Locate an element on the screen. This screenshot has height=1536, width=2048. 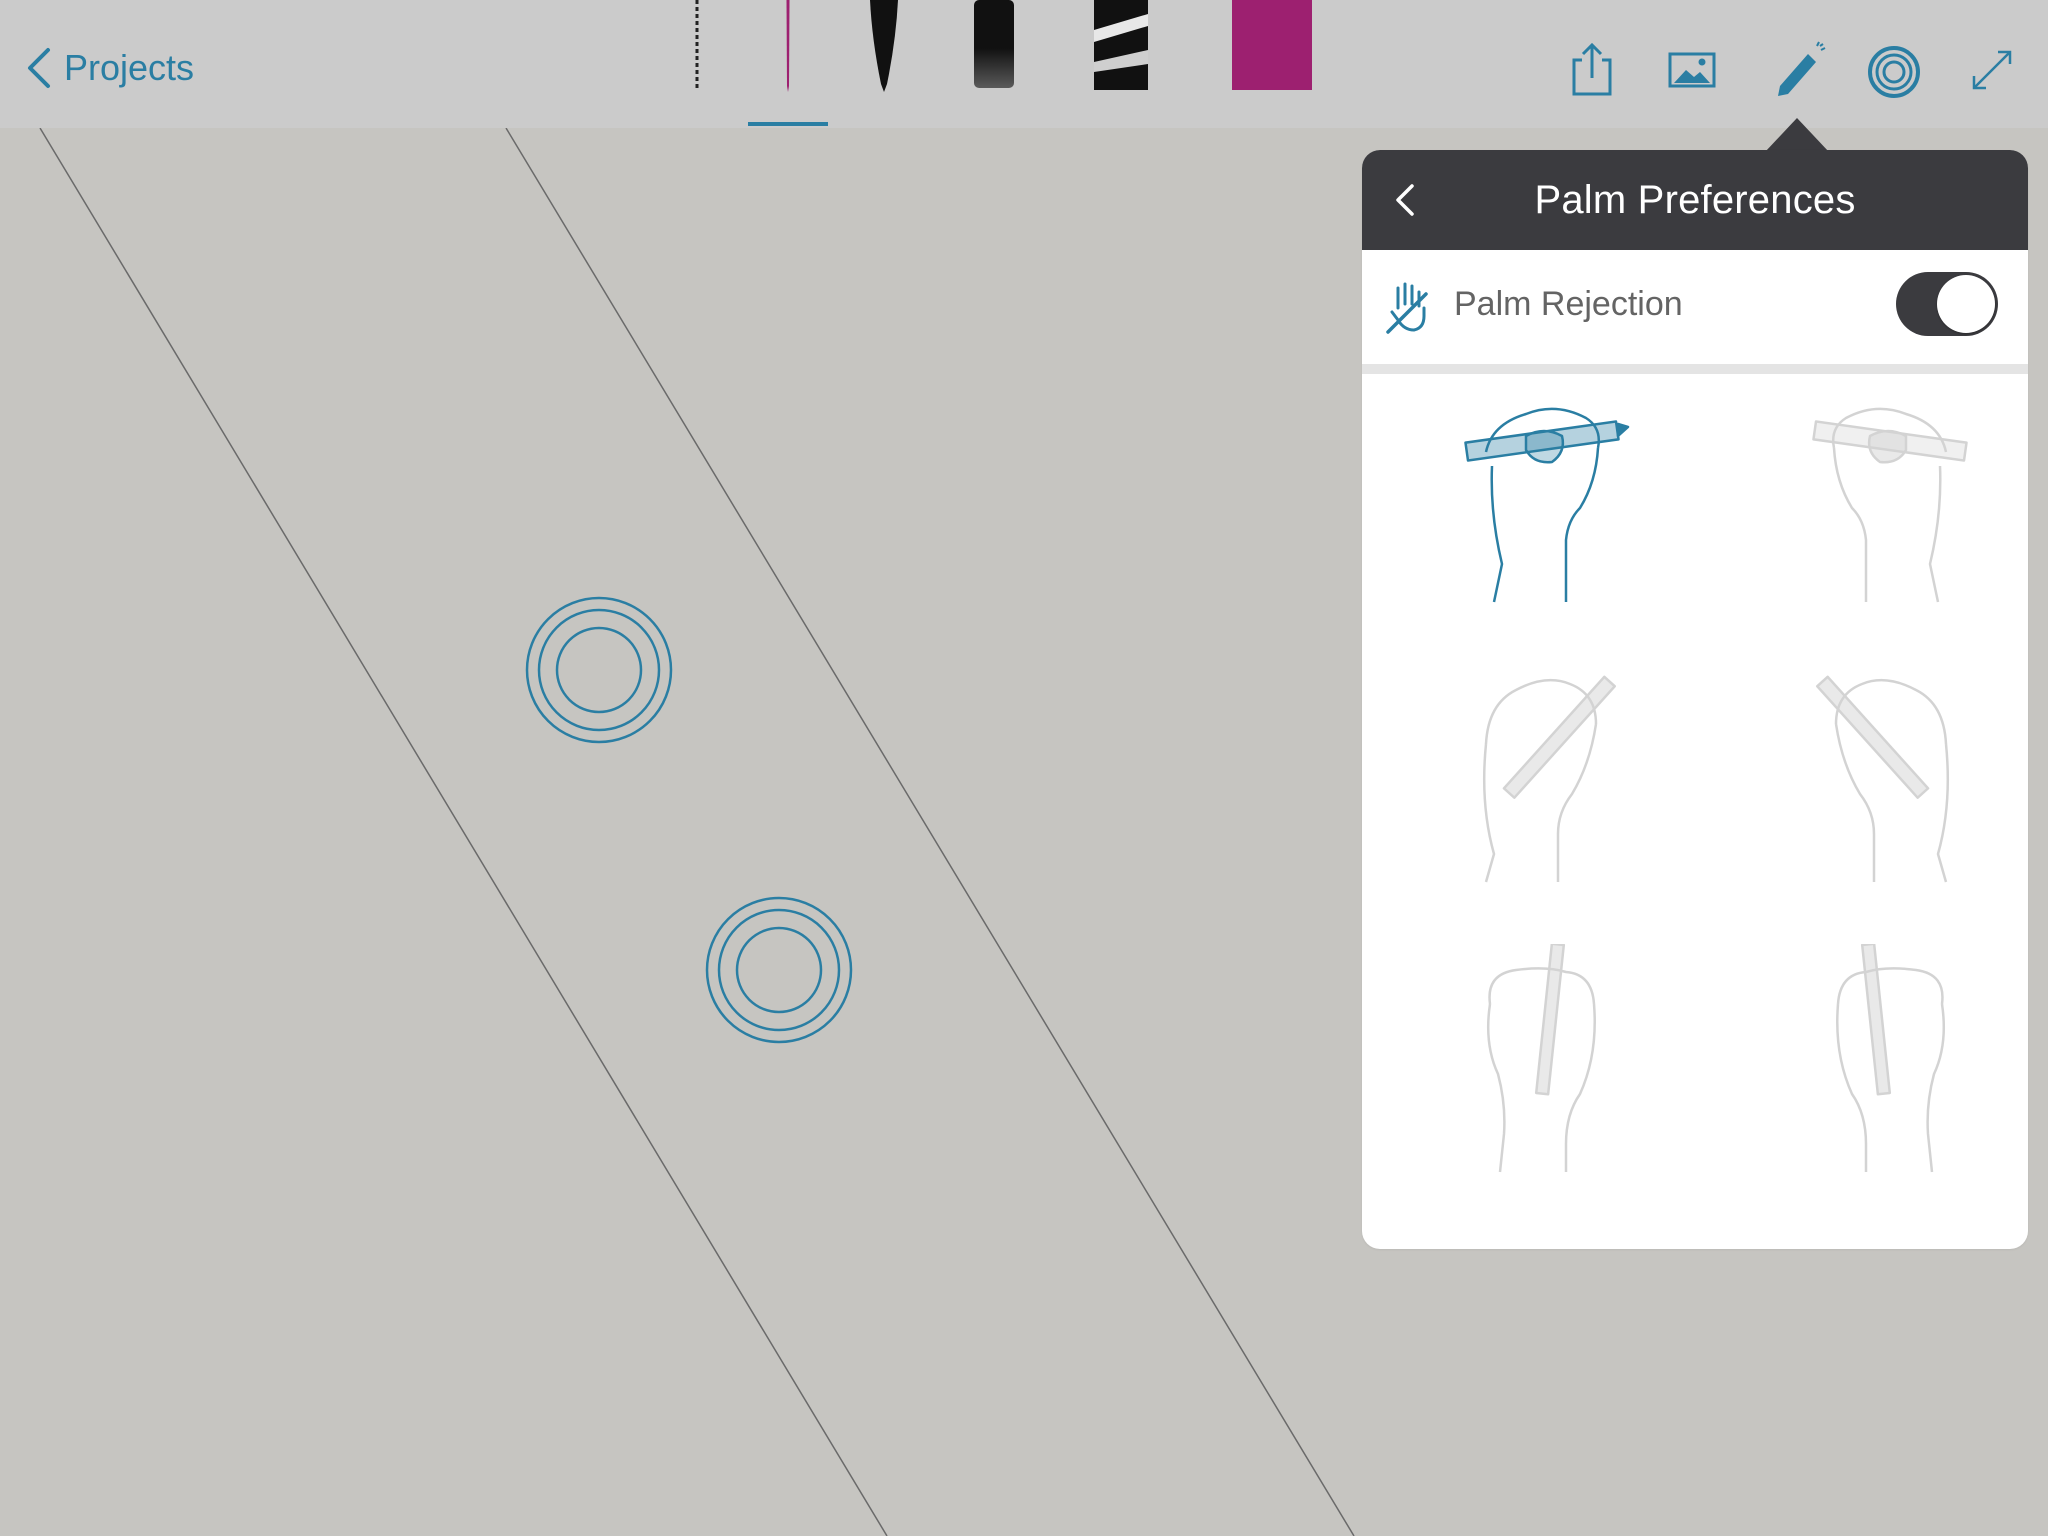
stylus-button is located at coordinates (1894, 70).